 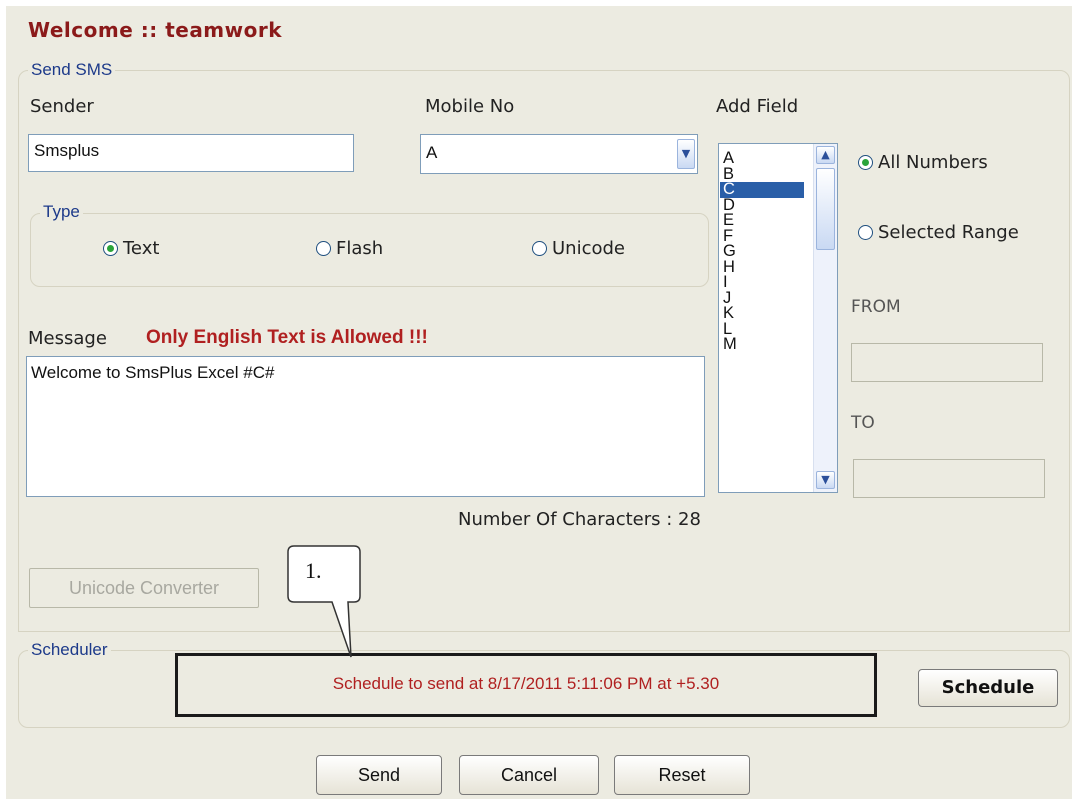 What do you see at coordinates (529, 775) in the screenshot?
I see `cancel-button: Cancel` at bounding box center [529, 775].